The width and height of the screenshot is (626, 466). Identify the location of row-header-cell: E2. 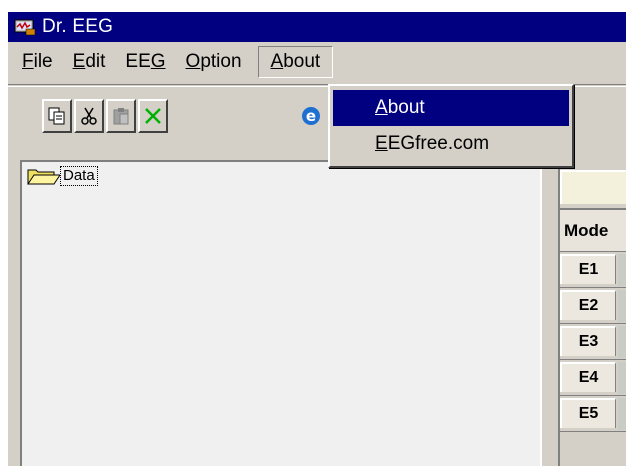
(588, 305).